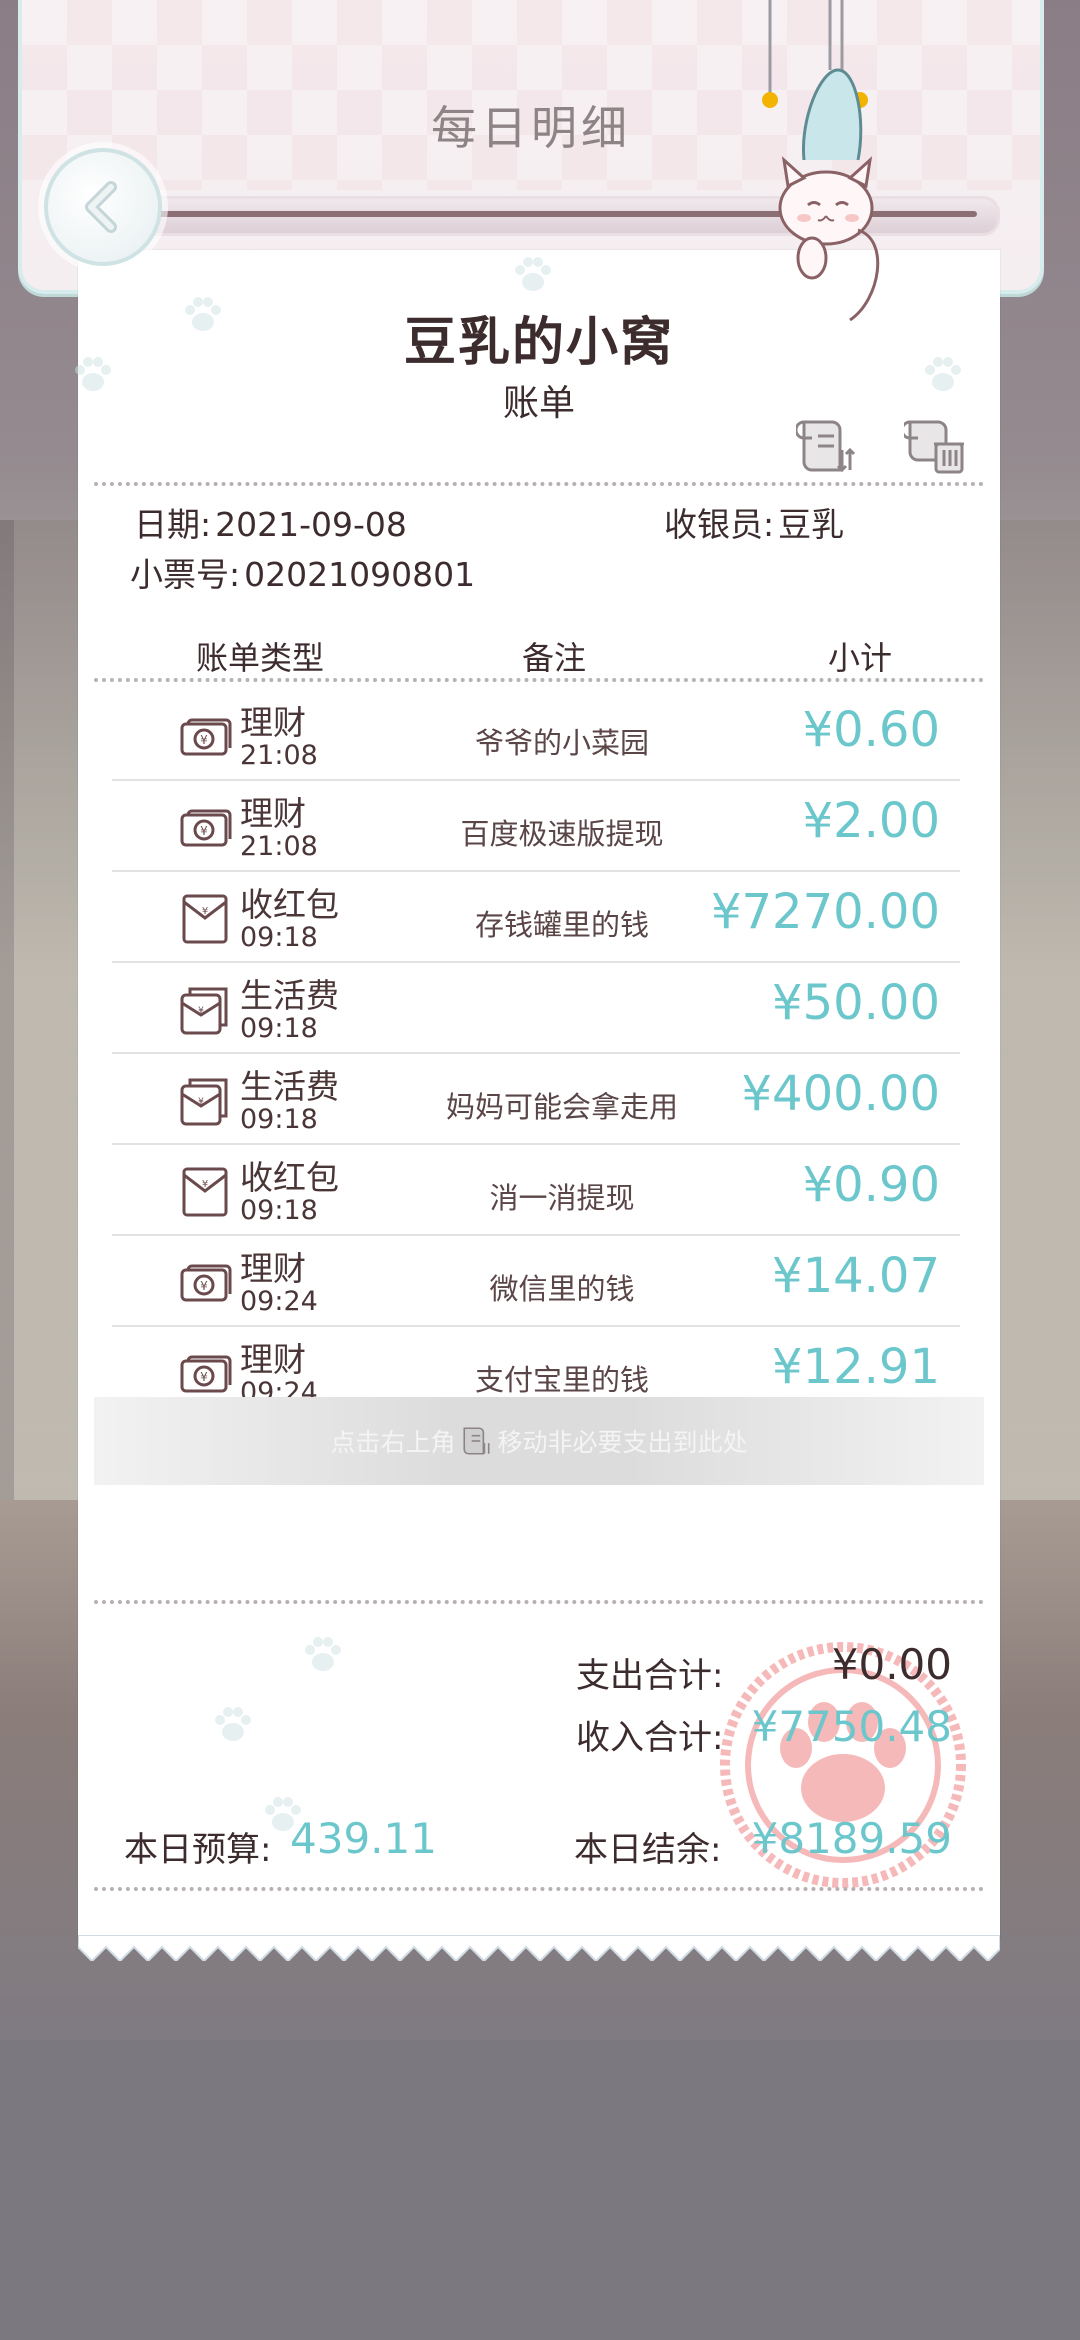  I want to click on balance-value: ¥8189.59, so click(851, 1838).